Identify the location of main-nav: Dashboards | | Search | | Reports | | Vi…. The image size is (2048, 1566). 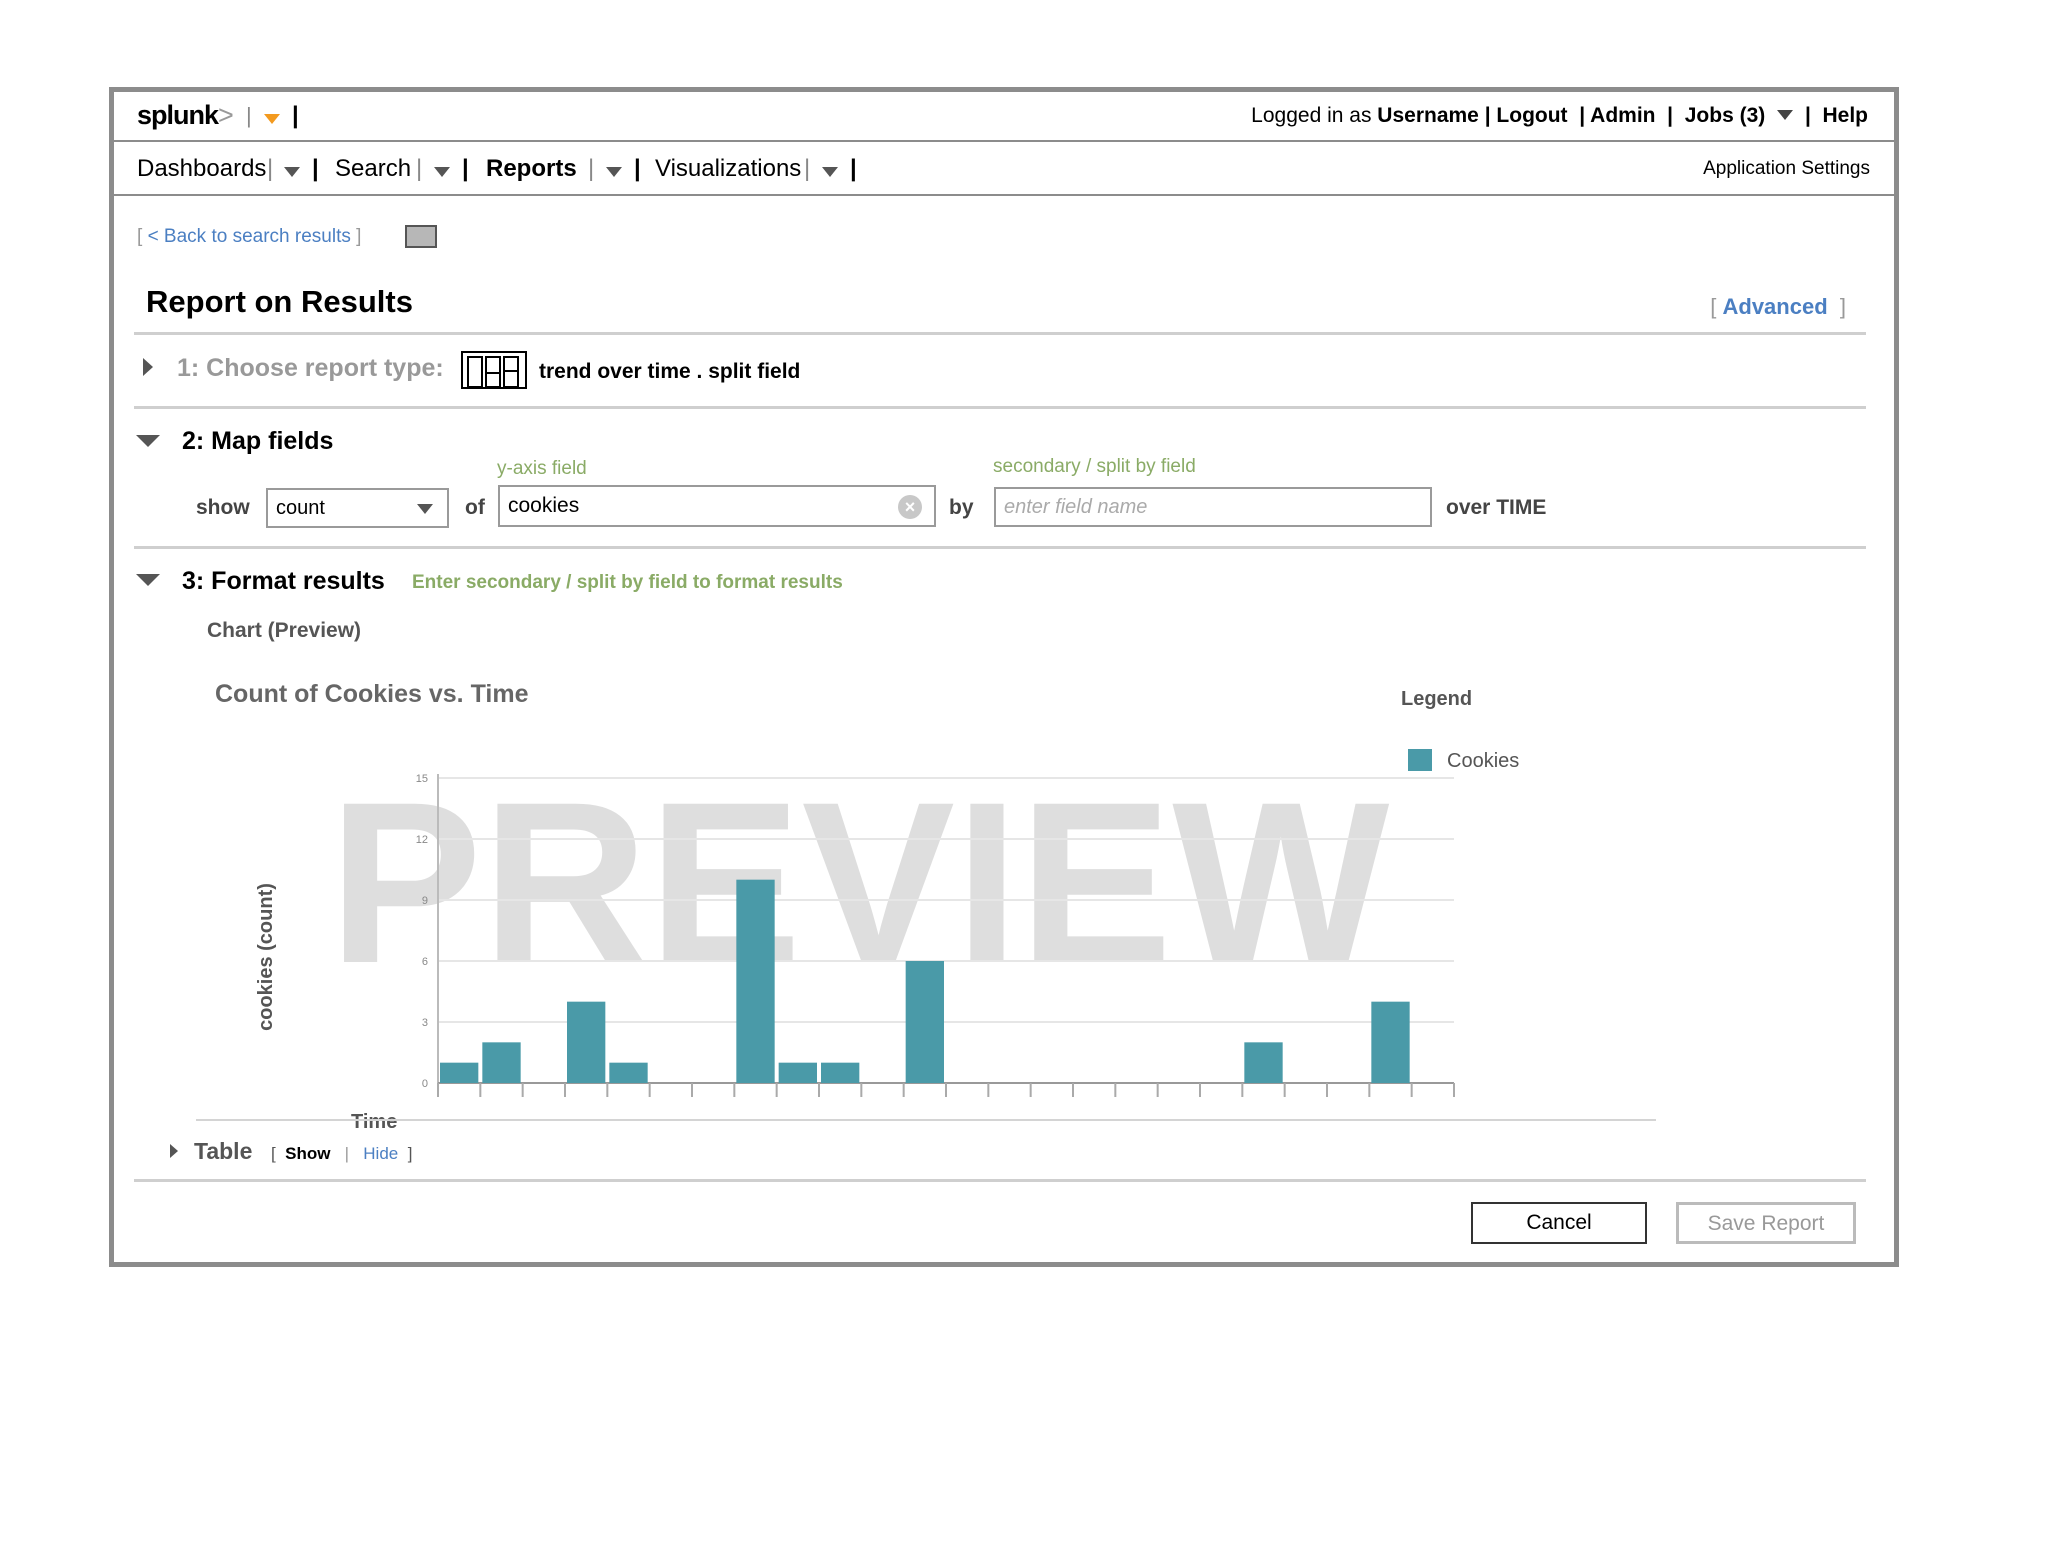
(1004, 169).